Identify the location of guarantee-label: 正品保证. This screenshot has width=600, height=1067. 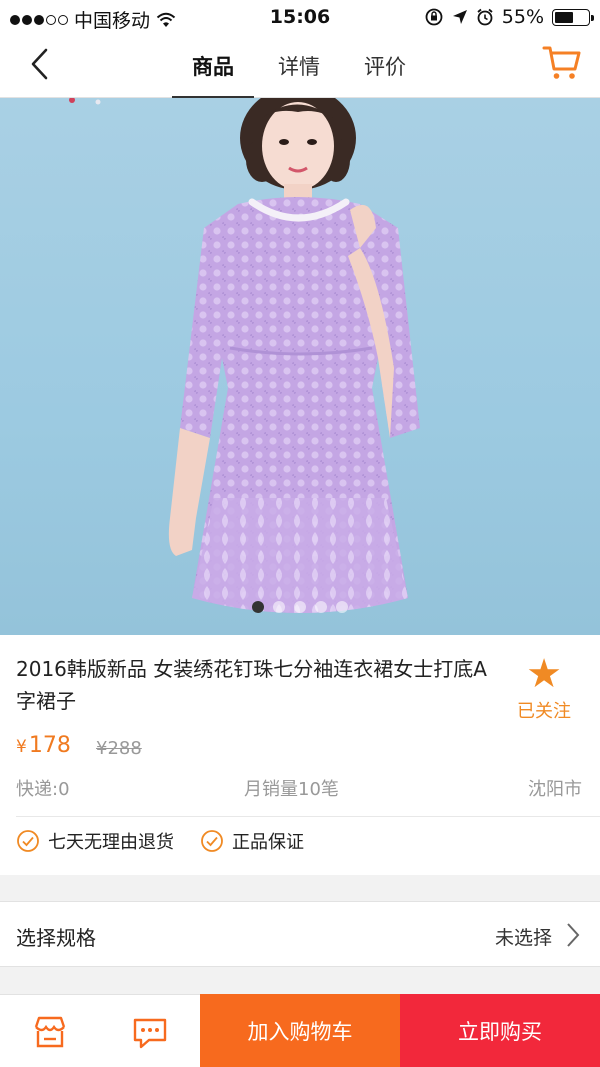
(268, 842).